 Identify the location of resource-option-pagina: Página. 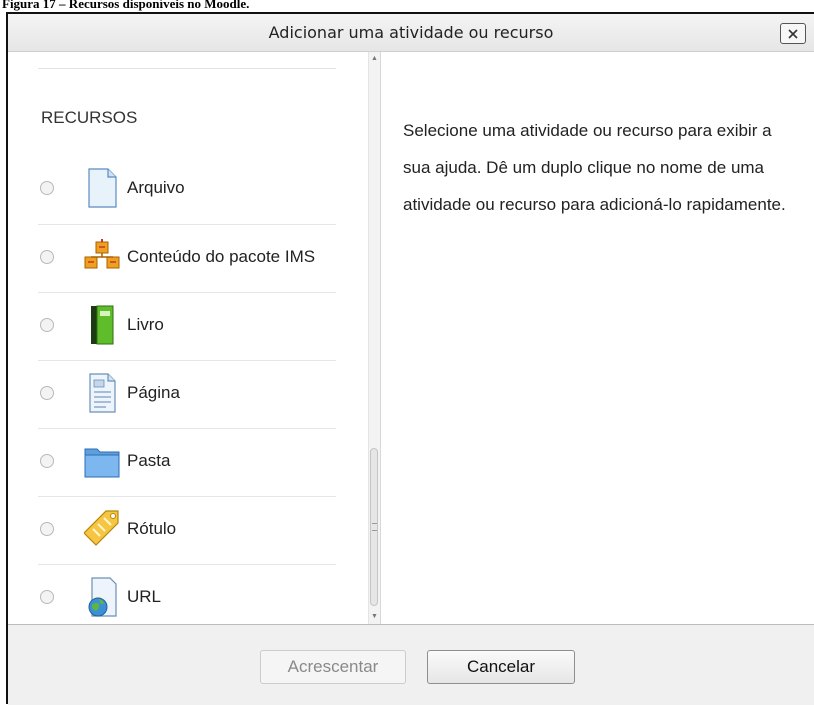
(187, 394).